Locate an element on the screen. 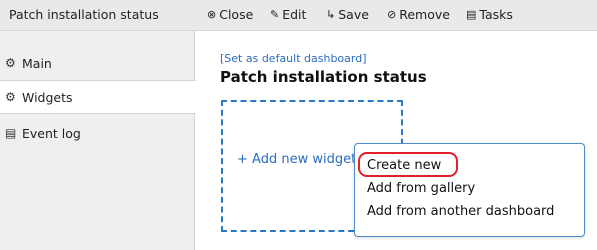 This screenshot has height=250, width=597. menu-item-add-from-gallery: Add from gallery is located at coordinates (421, 188).